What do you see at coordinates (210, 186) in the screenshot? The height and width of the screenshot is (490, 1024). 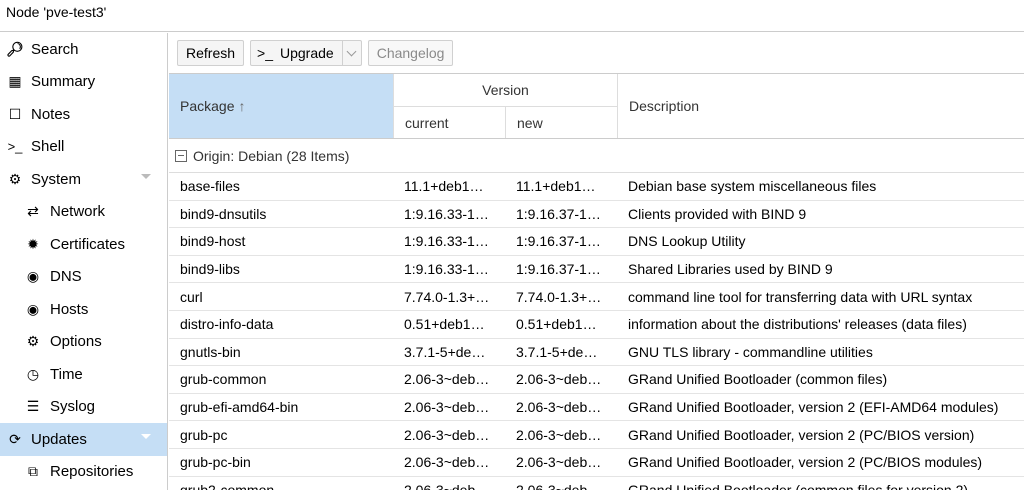 I see `package-cell: base-files` at bounding box center [210, 186].